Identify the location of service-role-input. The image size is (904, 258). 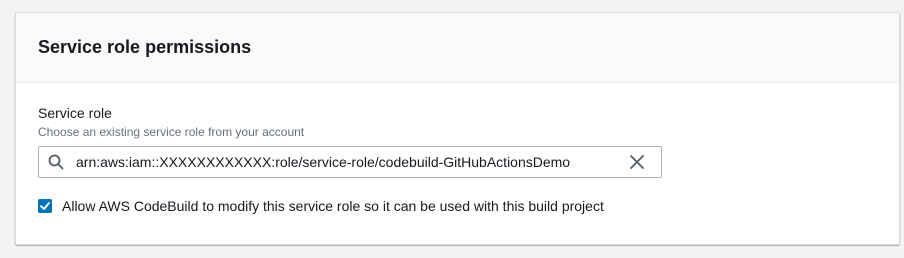
(349, 162).